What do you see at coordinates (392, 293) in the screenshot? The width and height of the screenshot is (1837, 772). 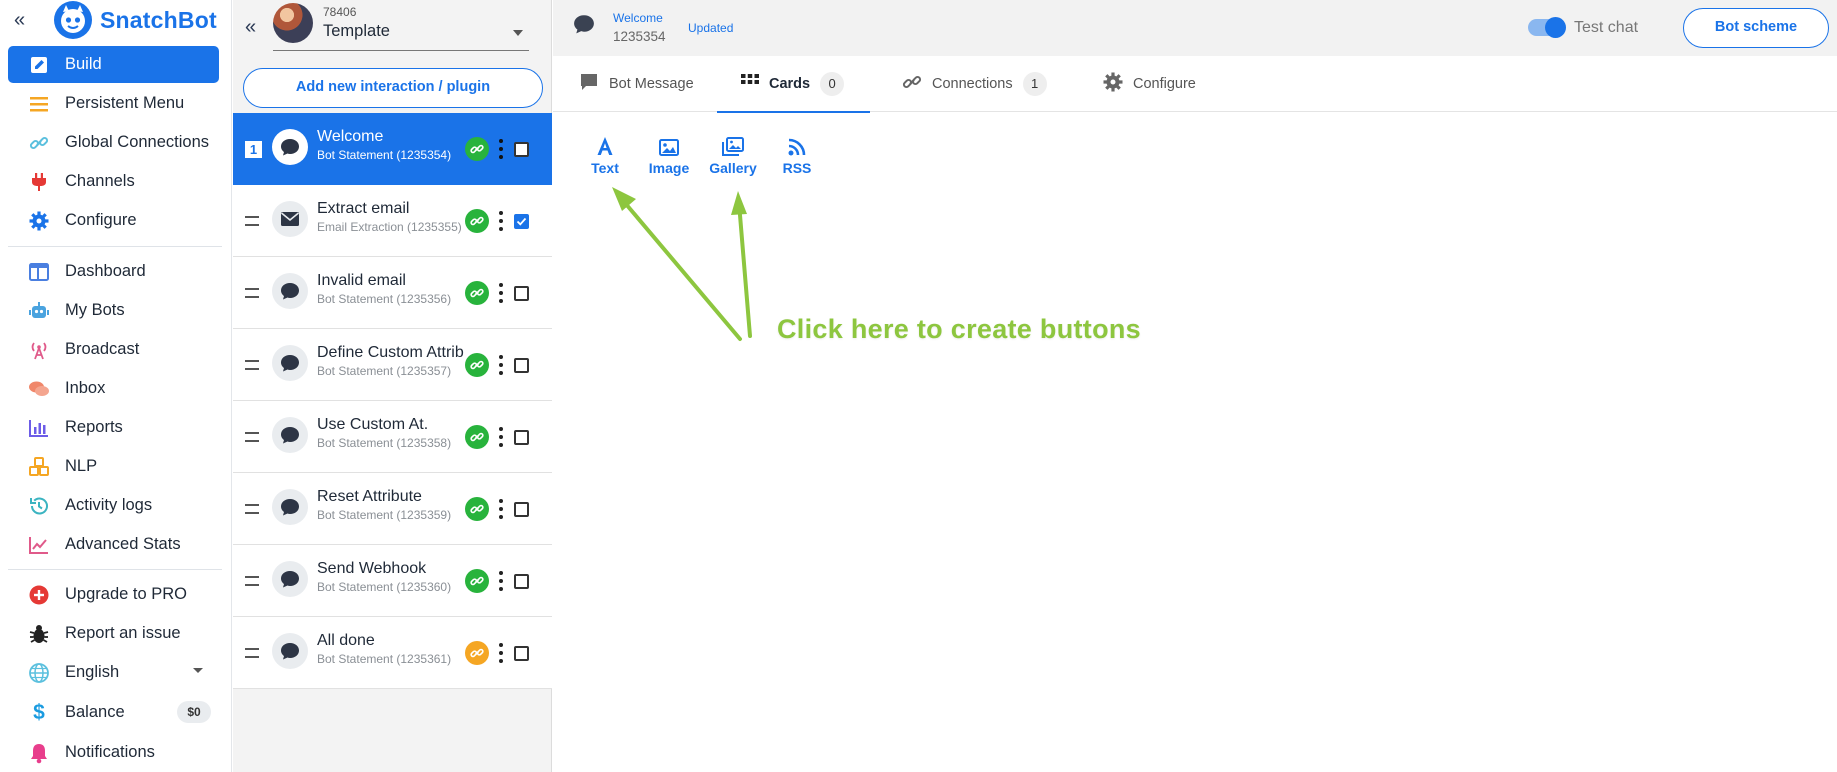 I see `list-item: Invalid email Bot Statement (1235356)` at bounding box center [392, 293].